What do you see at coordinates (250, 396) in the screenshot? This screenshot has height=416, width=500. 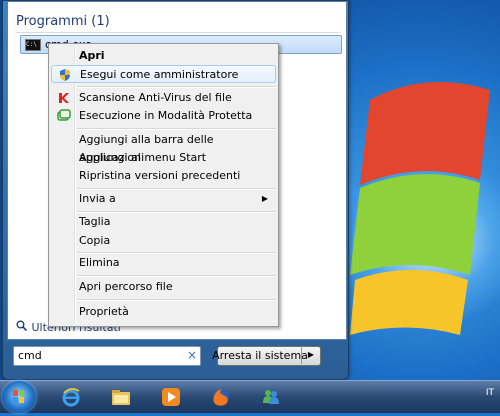 I see `taskbar: IT` at bounding box center [250, 396].